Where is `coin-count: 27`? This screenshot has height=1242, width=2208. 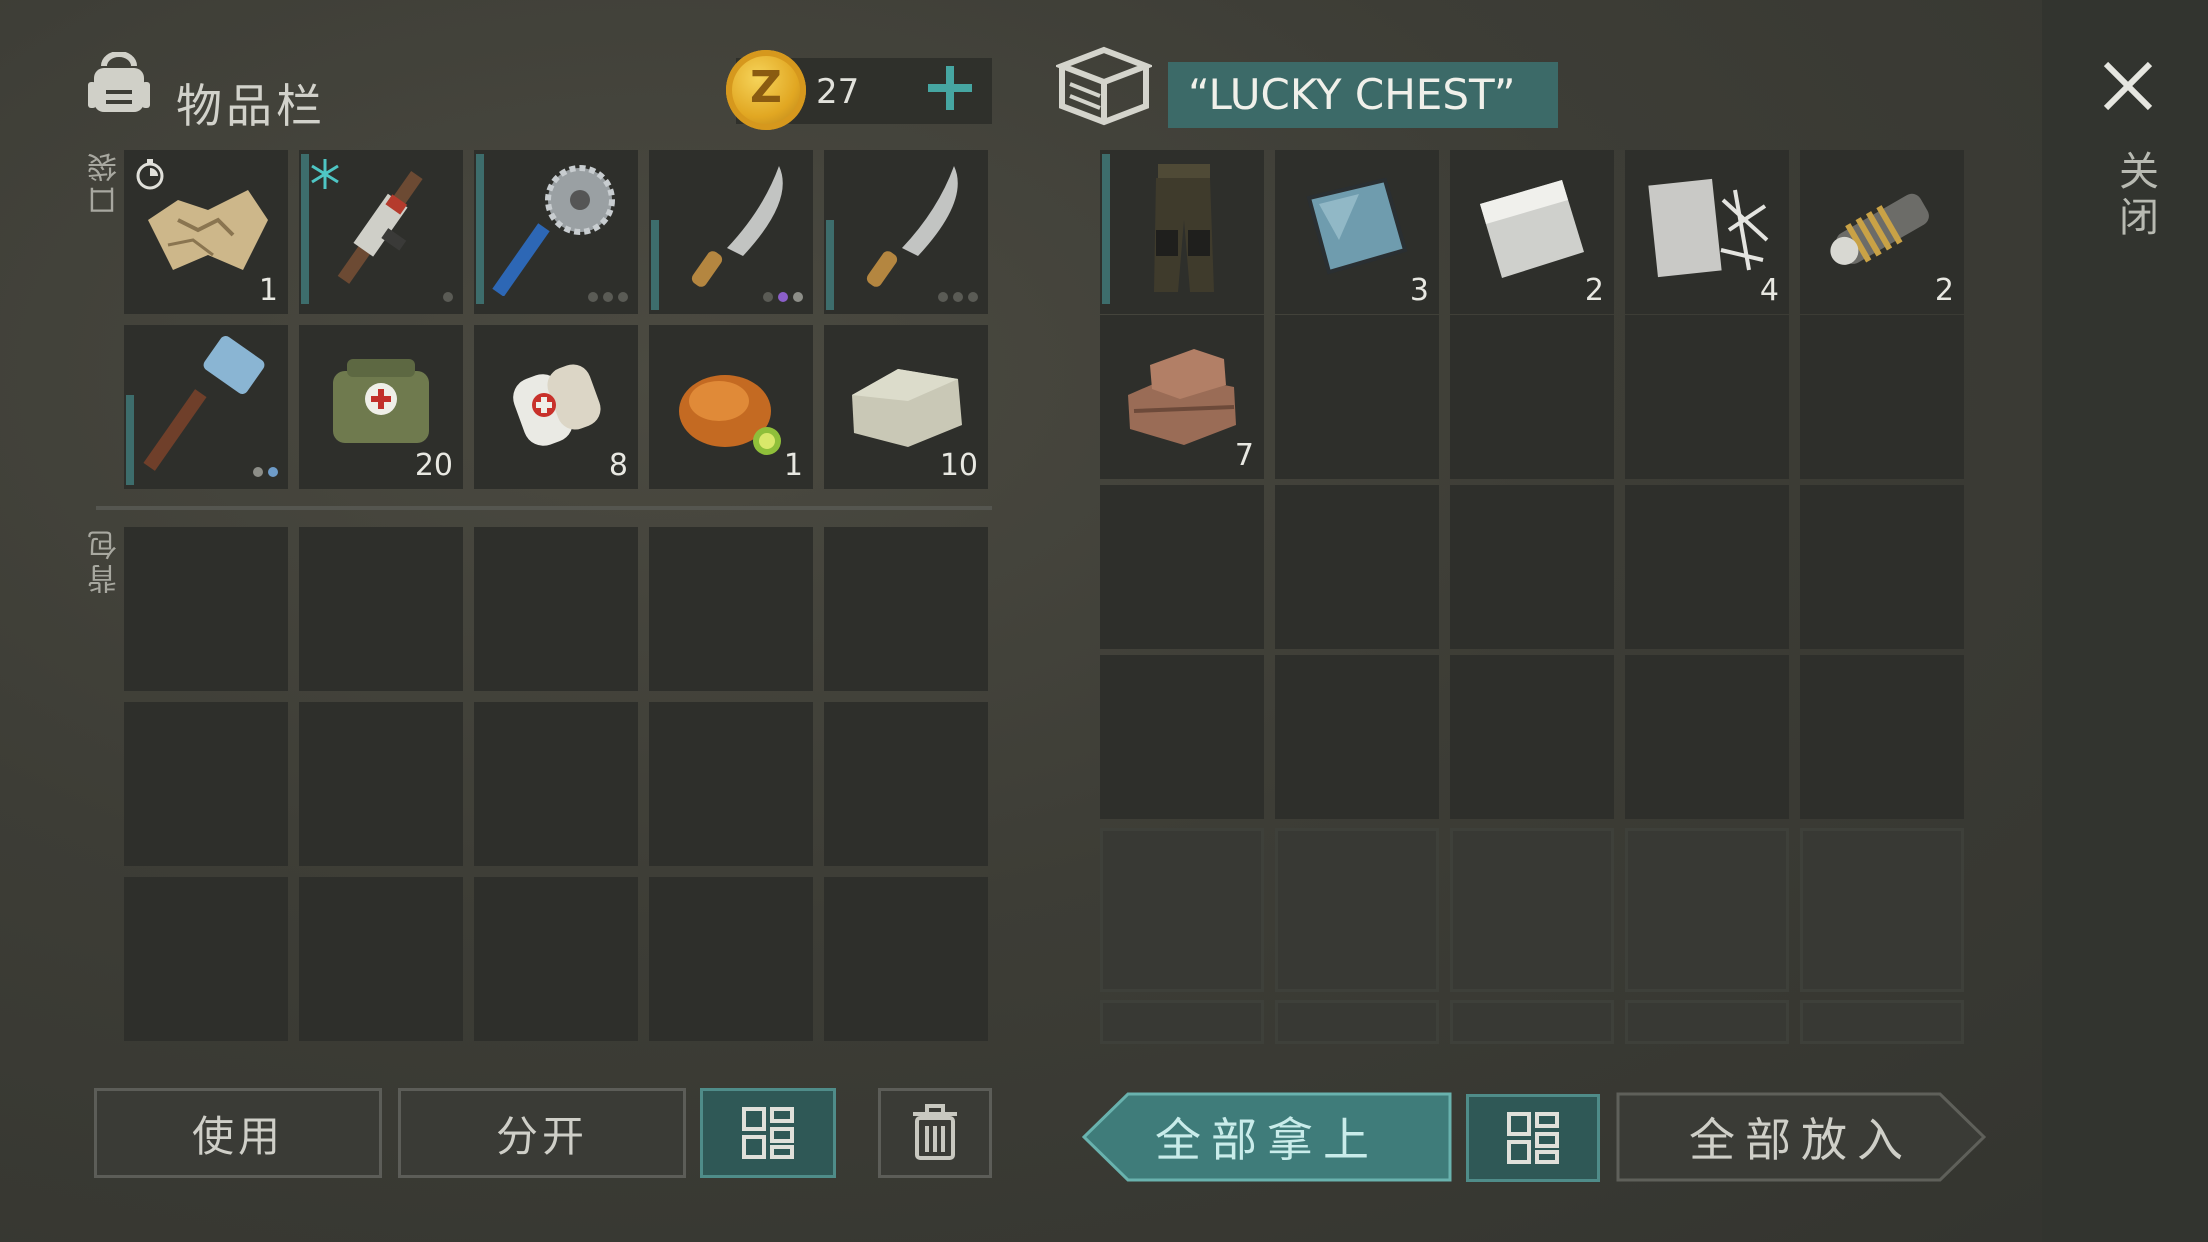 coin-count: 27 is located at coordinates (838, 92).